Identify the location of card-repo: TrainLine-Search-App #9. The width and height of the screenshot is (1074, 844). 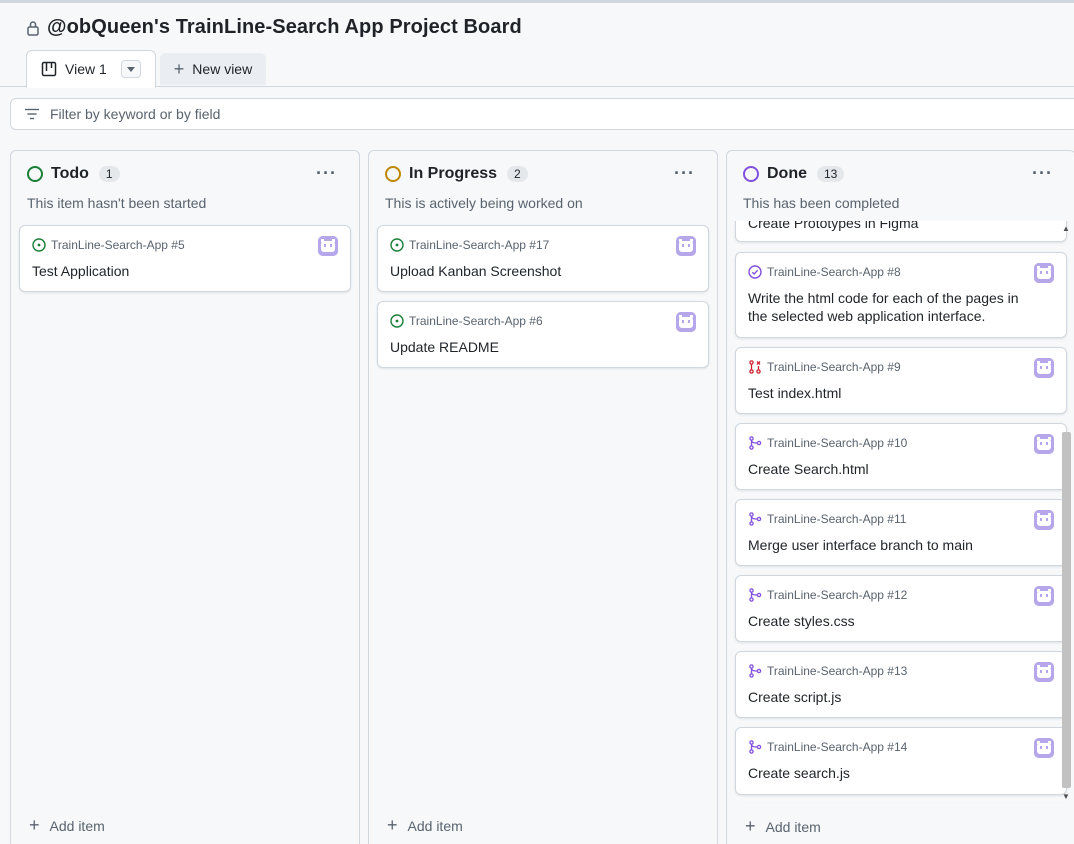
(834, 367).